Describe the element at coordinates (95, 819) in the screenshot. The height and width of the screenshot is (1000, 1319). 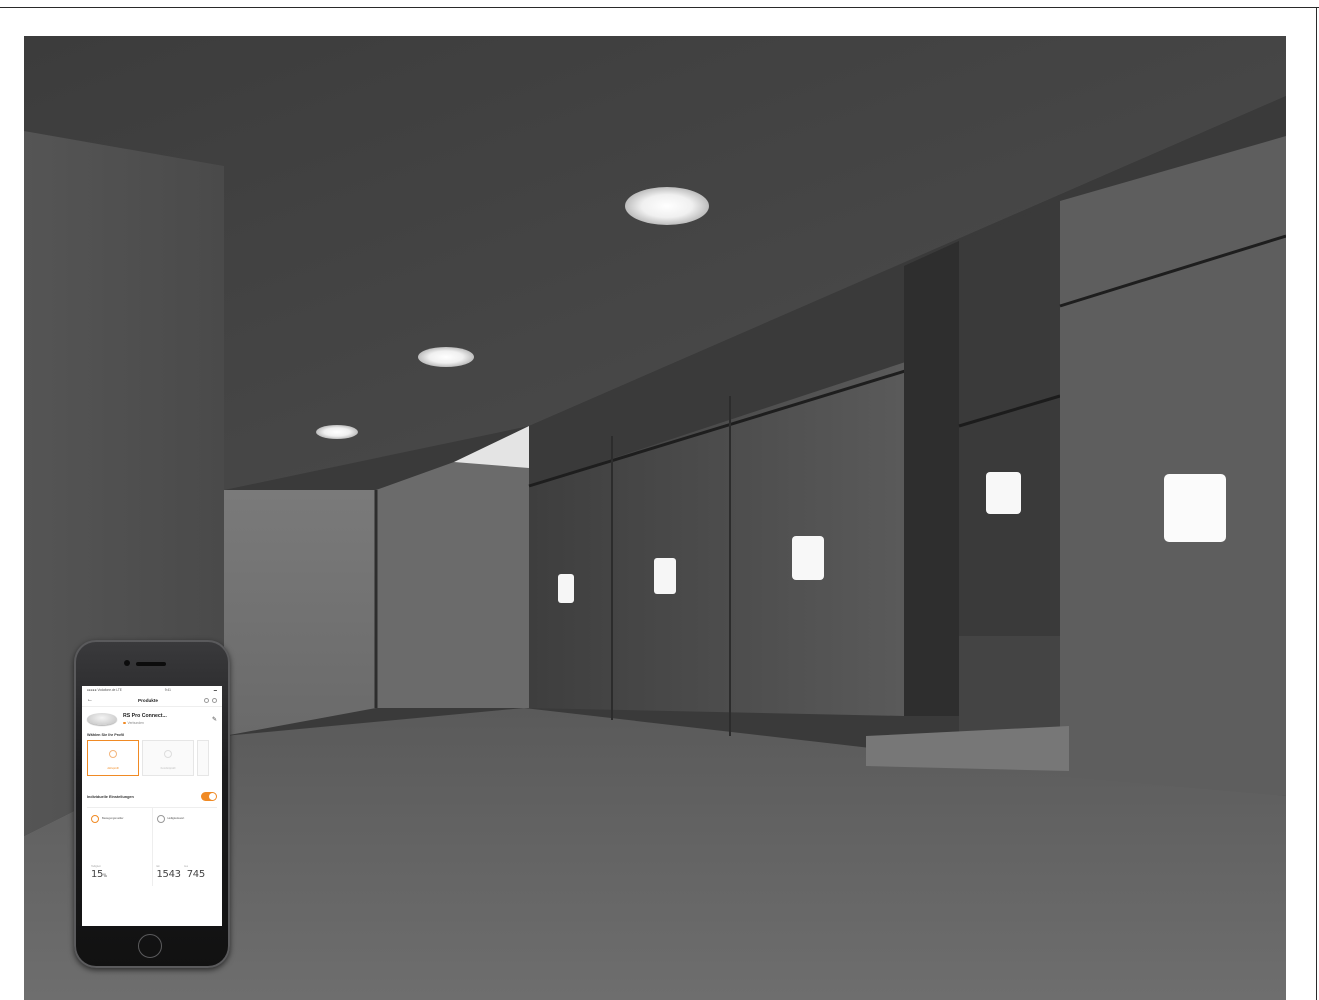
I see `motion-sensor-icon` at that location.